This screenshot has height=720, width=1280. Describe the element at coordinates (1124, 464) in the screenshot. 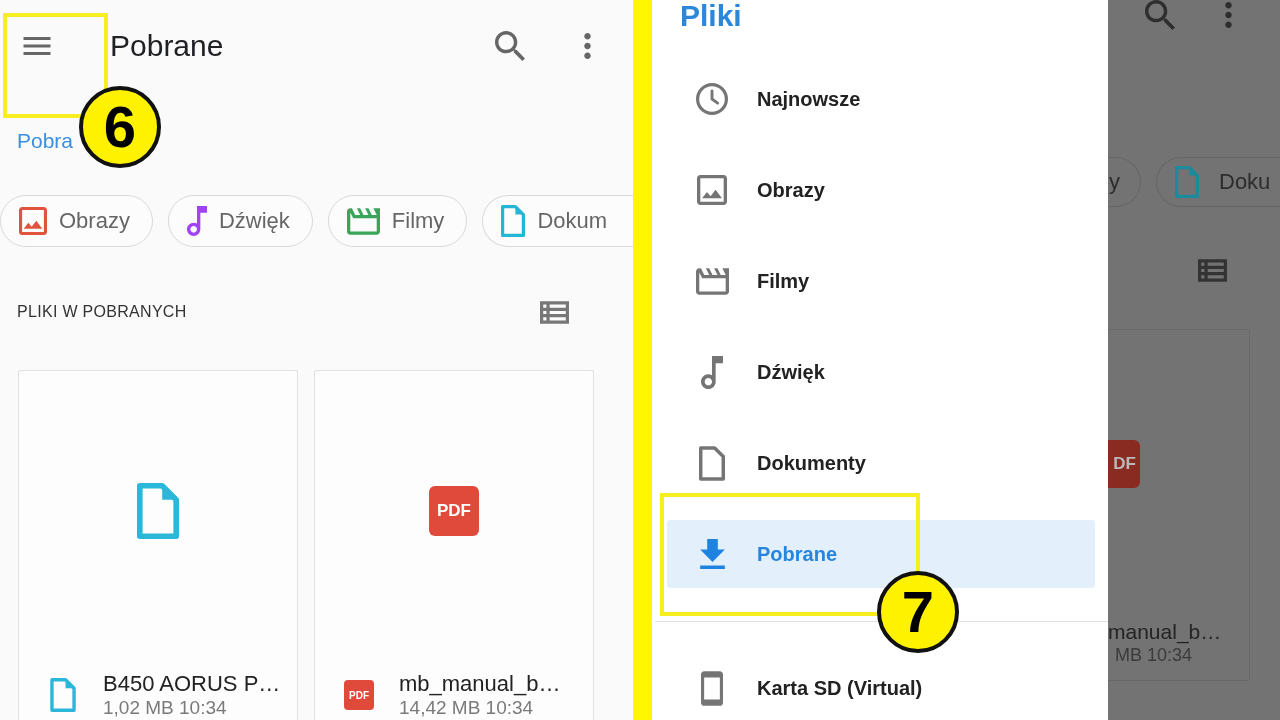

I see `pdf-icon: DF` at that location.